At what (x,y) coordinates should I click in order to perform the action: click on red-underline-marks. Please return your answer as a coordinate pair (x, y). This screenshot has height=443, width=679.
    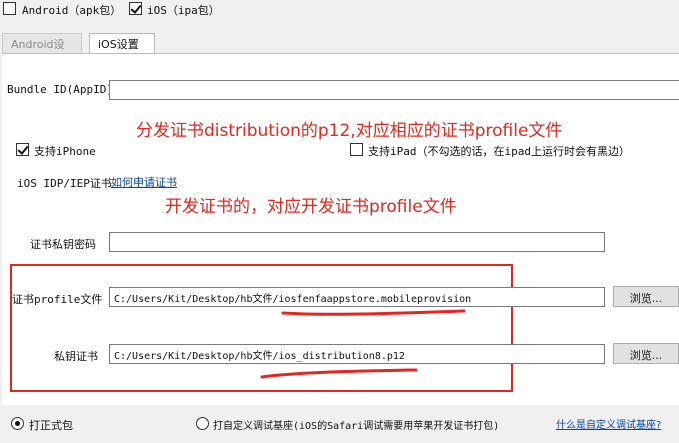
    Looking at the image, I should click on (363, 344).